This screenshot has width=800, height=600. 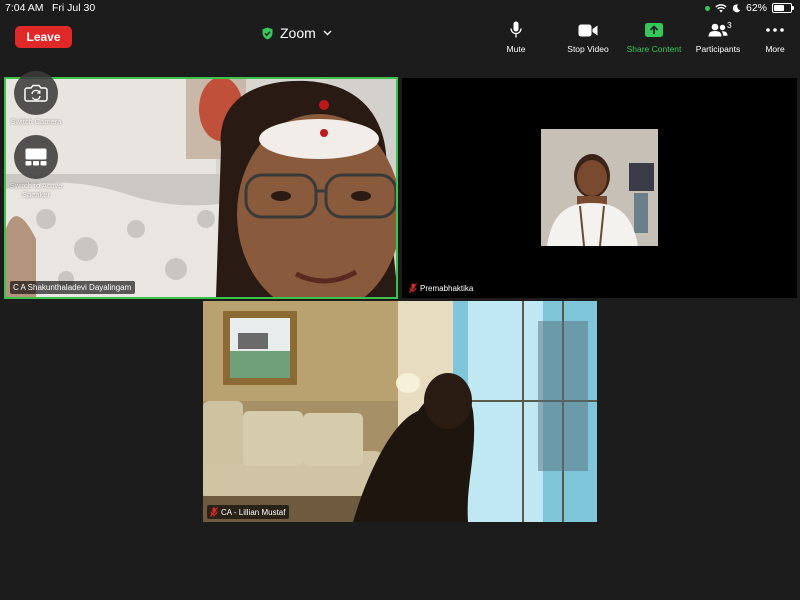 I want to click on switch-camera-circle, so click(x=36, y=93).